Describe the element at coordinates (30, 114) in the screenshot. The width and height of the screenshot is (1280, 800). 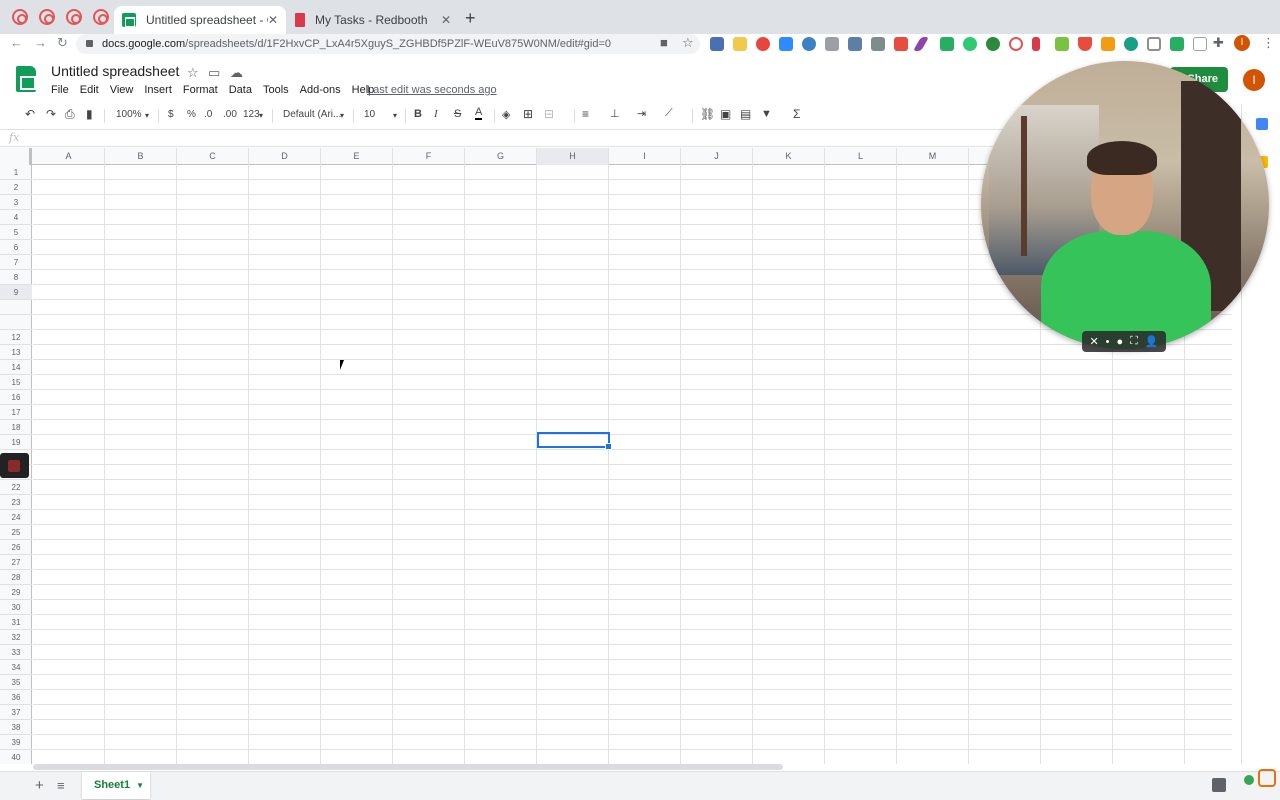
I see `undo-icon: ↶` at that location.